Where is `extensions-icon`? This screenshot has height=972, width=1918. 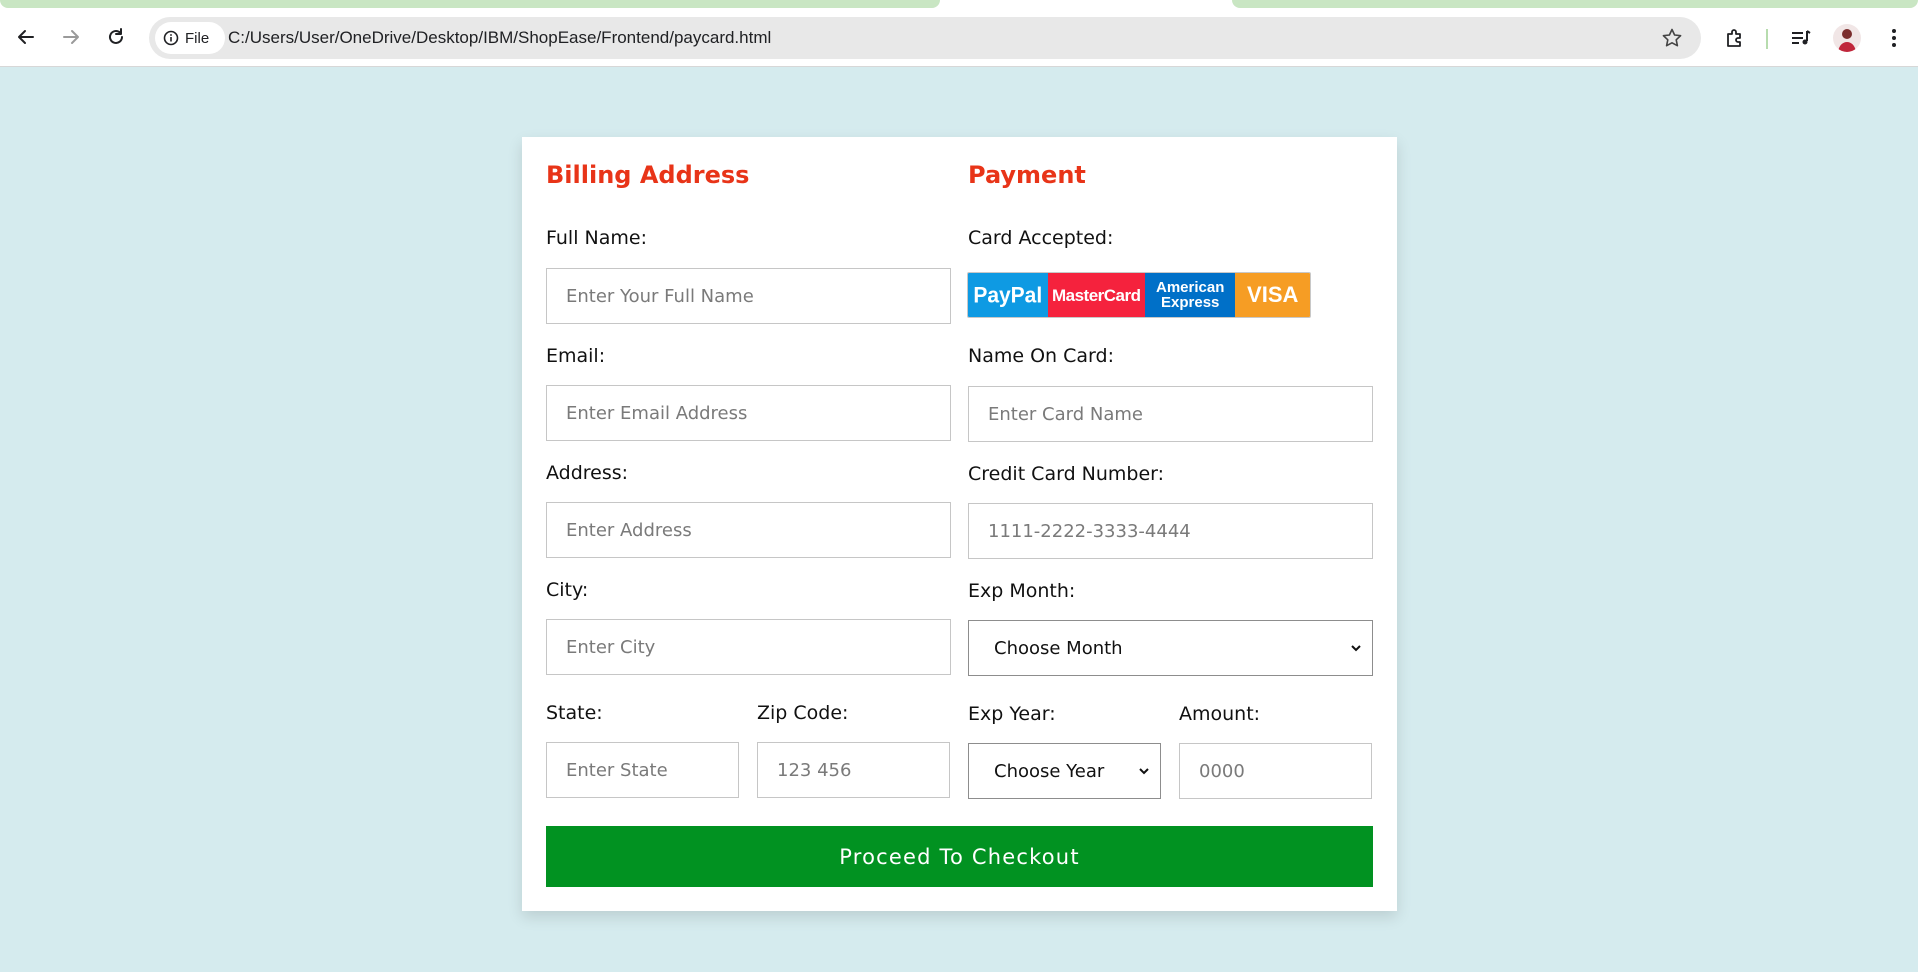 extensions-icon is located at coordinates (1734, 38).